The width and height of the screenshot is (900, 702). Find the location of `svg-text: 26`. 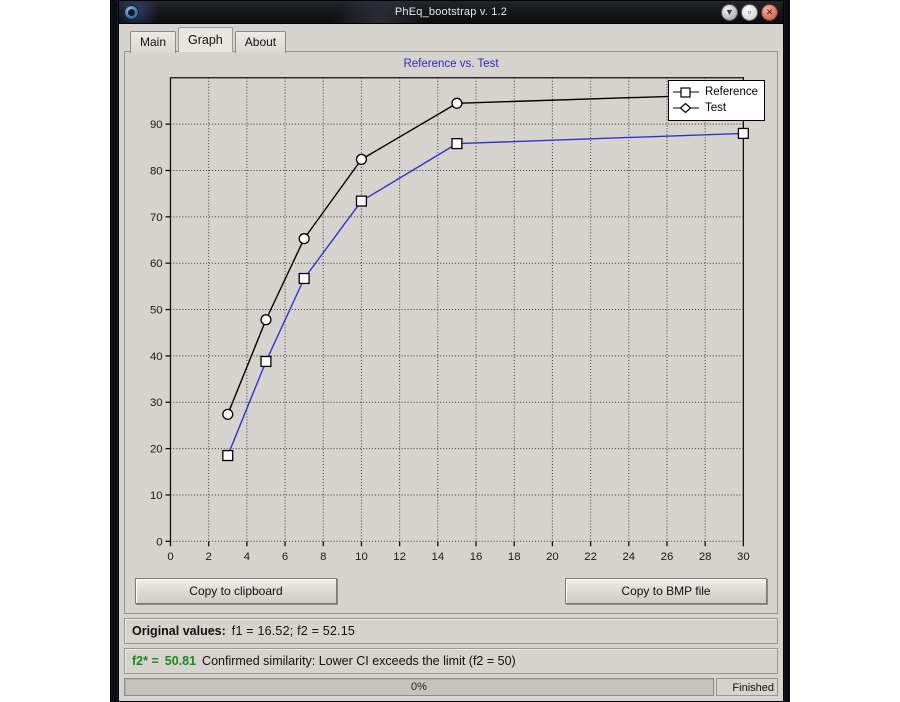

svg-text: 26 is located at coordinates (667, 557).